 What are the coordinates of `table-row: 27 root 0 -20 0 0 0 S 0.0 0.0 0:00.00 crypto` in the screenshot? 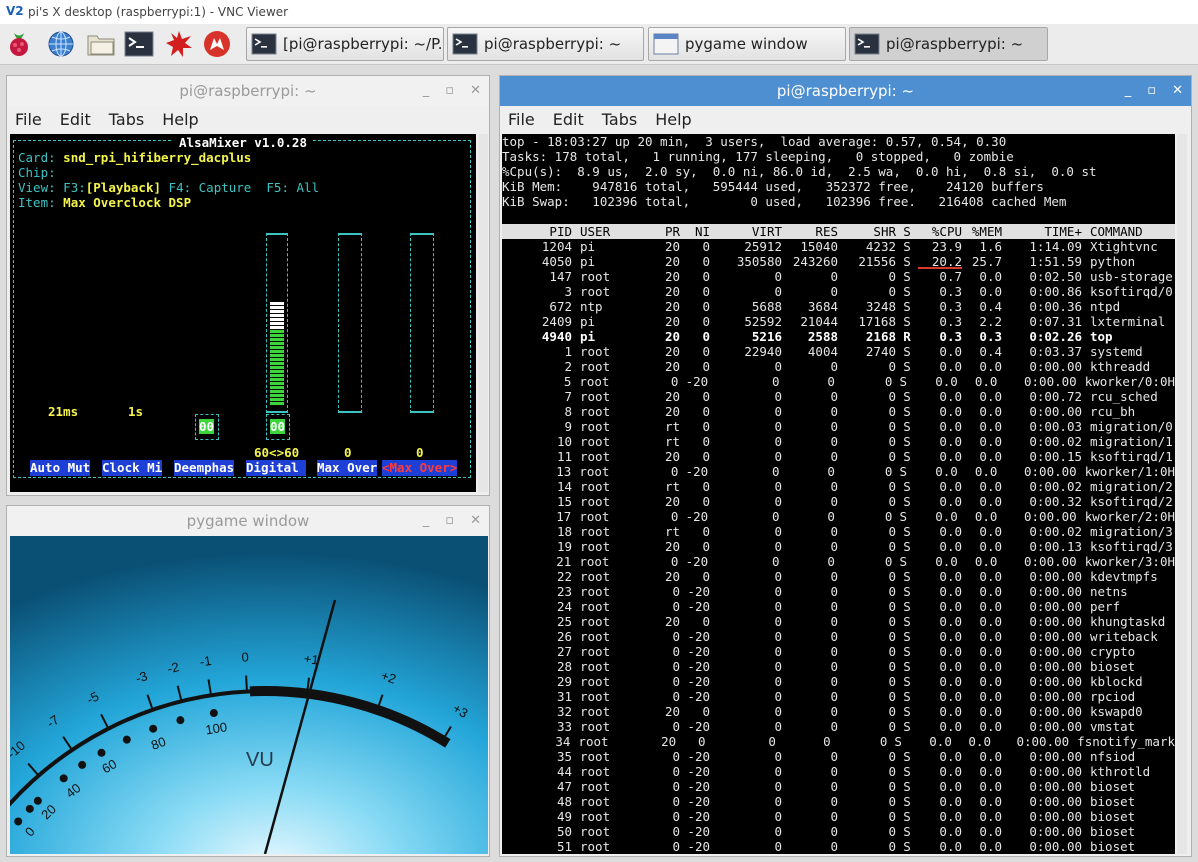 It's located at (838, 651).